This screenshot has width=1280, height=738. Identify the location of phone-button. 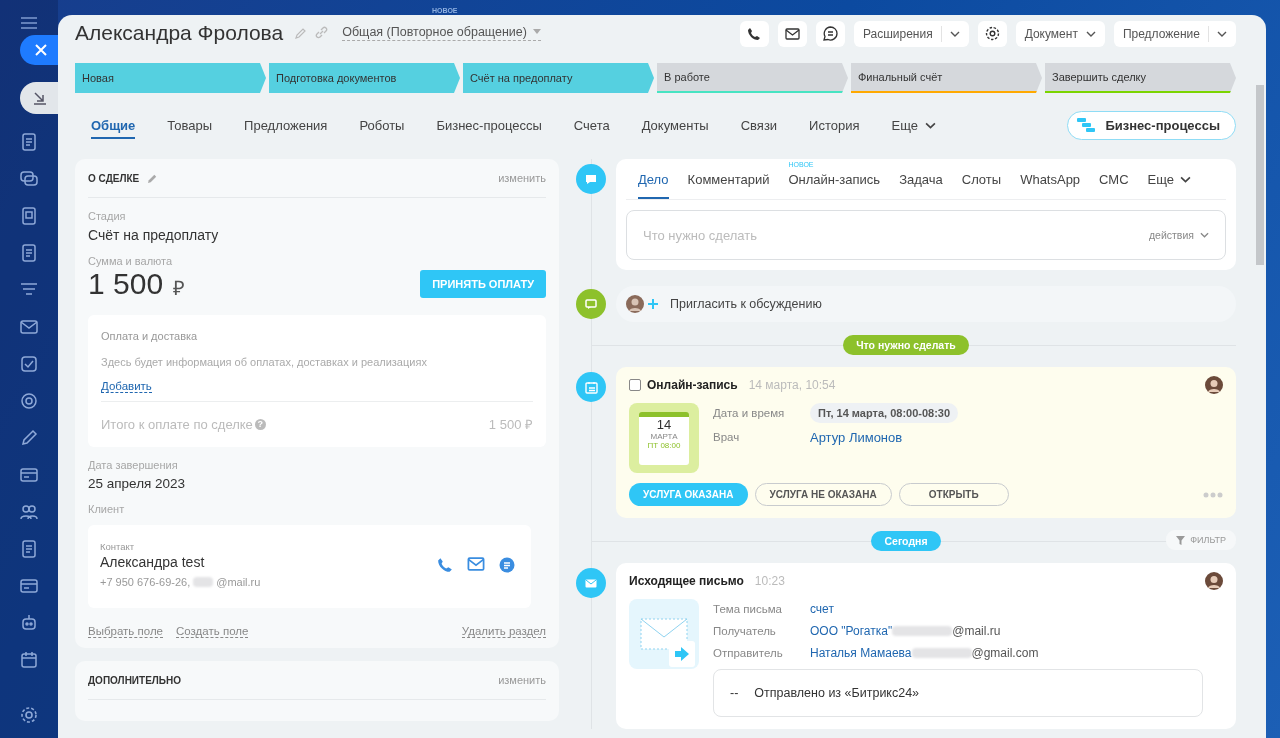
(754, 33).